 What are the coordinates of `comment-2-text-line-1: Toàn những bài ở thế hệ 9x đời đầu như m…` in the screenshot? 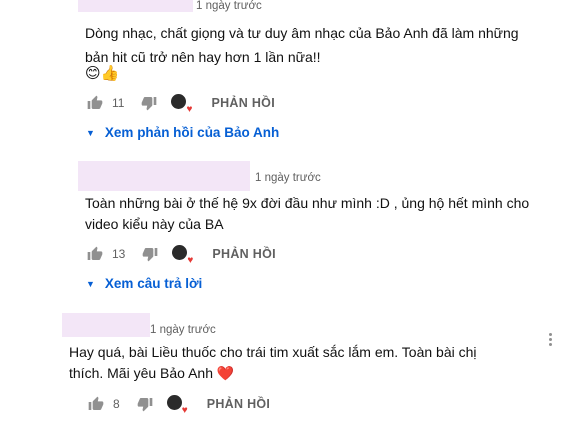 It's located at (307, 203).